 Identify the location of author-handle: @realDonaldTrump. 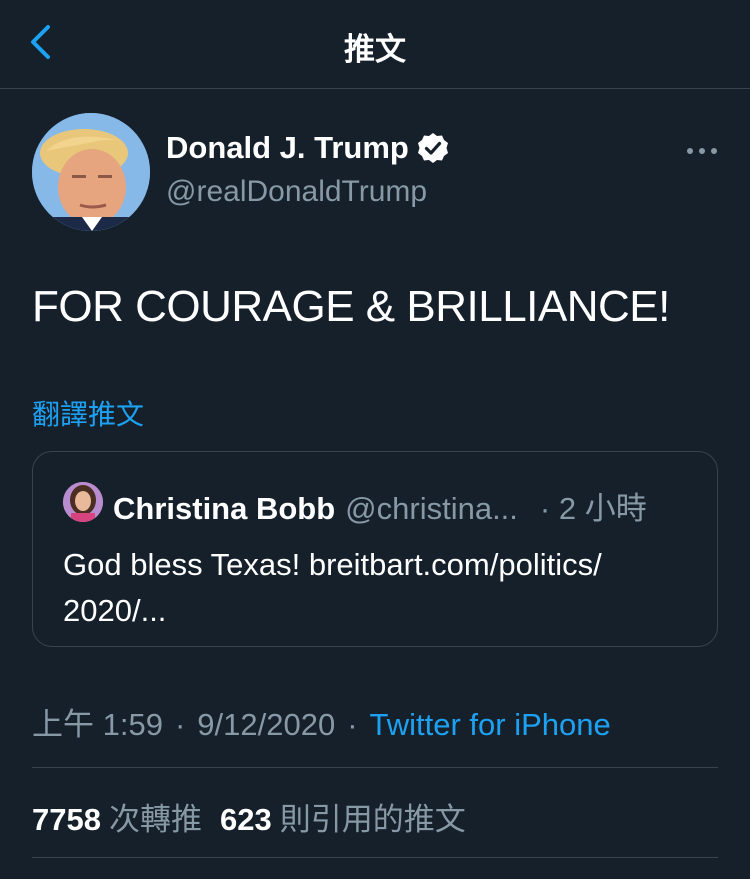
(296, 192).